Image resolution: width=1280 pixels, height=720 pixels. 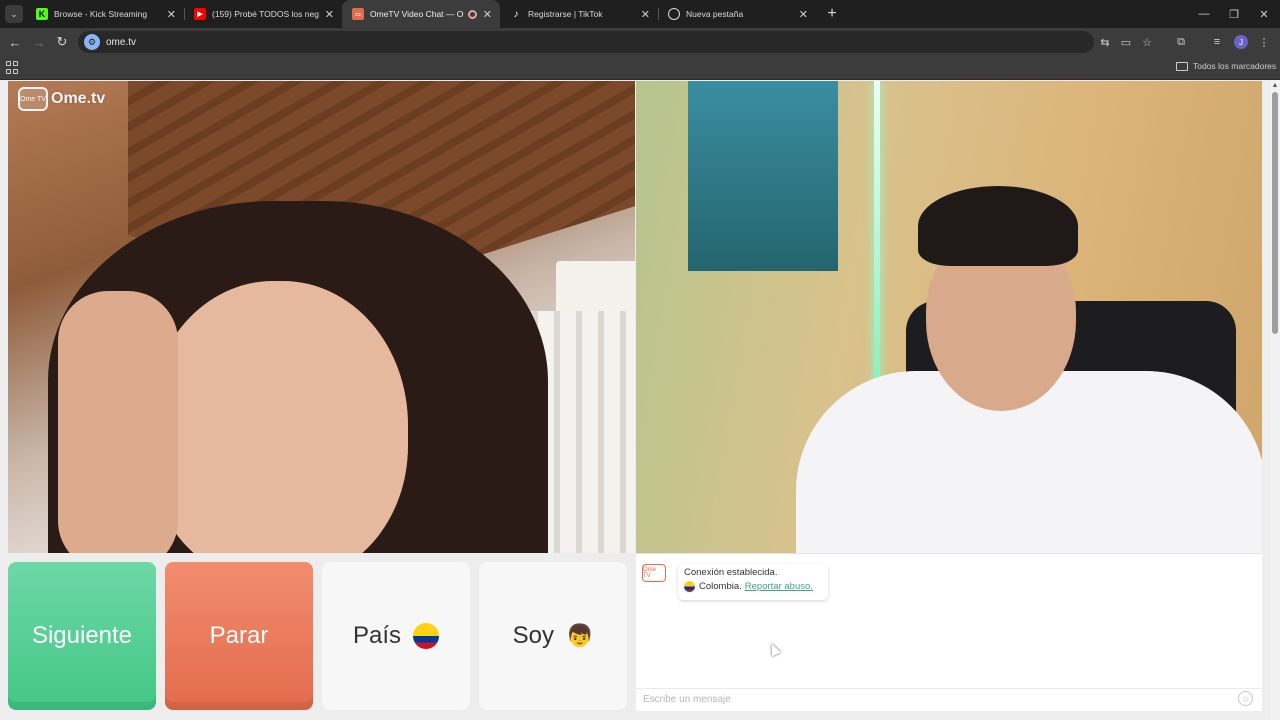 I want to click on ometv-logo: Ome TV Ome.tv, so click(x=61, y=99).